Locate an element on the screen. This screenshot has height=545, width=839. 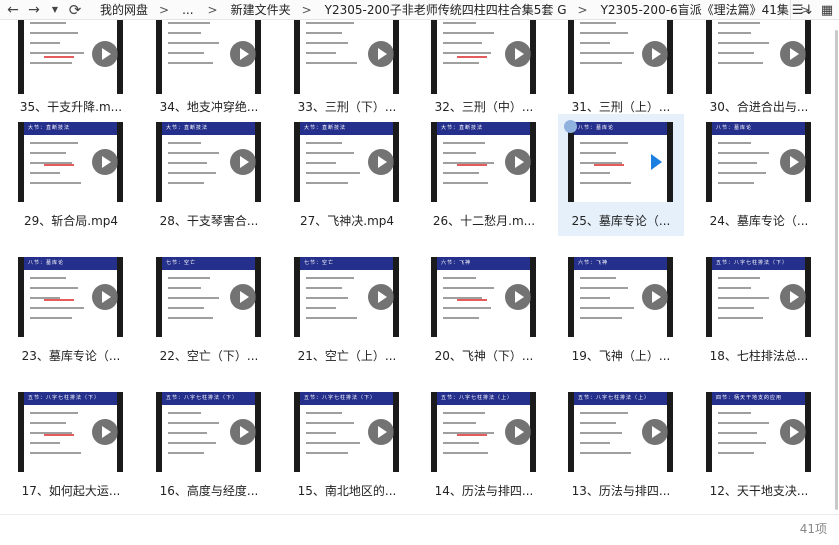
scrollbar-thumb is located at coordinates (836, 270).